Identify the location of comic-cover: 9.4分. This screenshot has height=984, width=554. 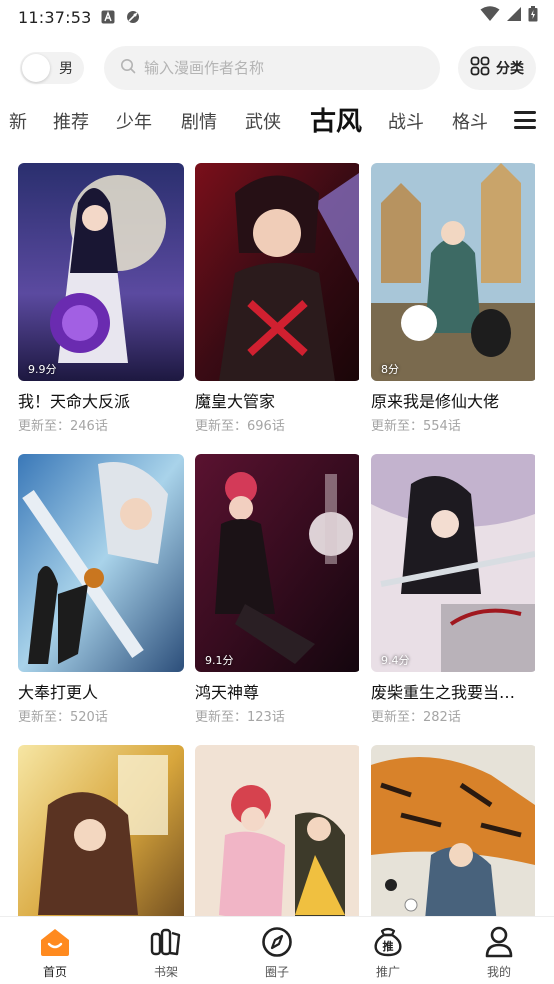
(454, 563).